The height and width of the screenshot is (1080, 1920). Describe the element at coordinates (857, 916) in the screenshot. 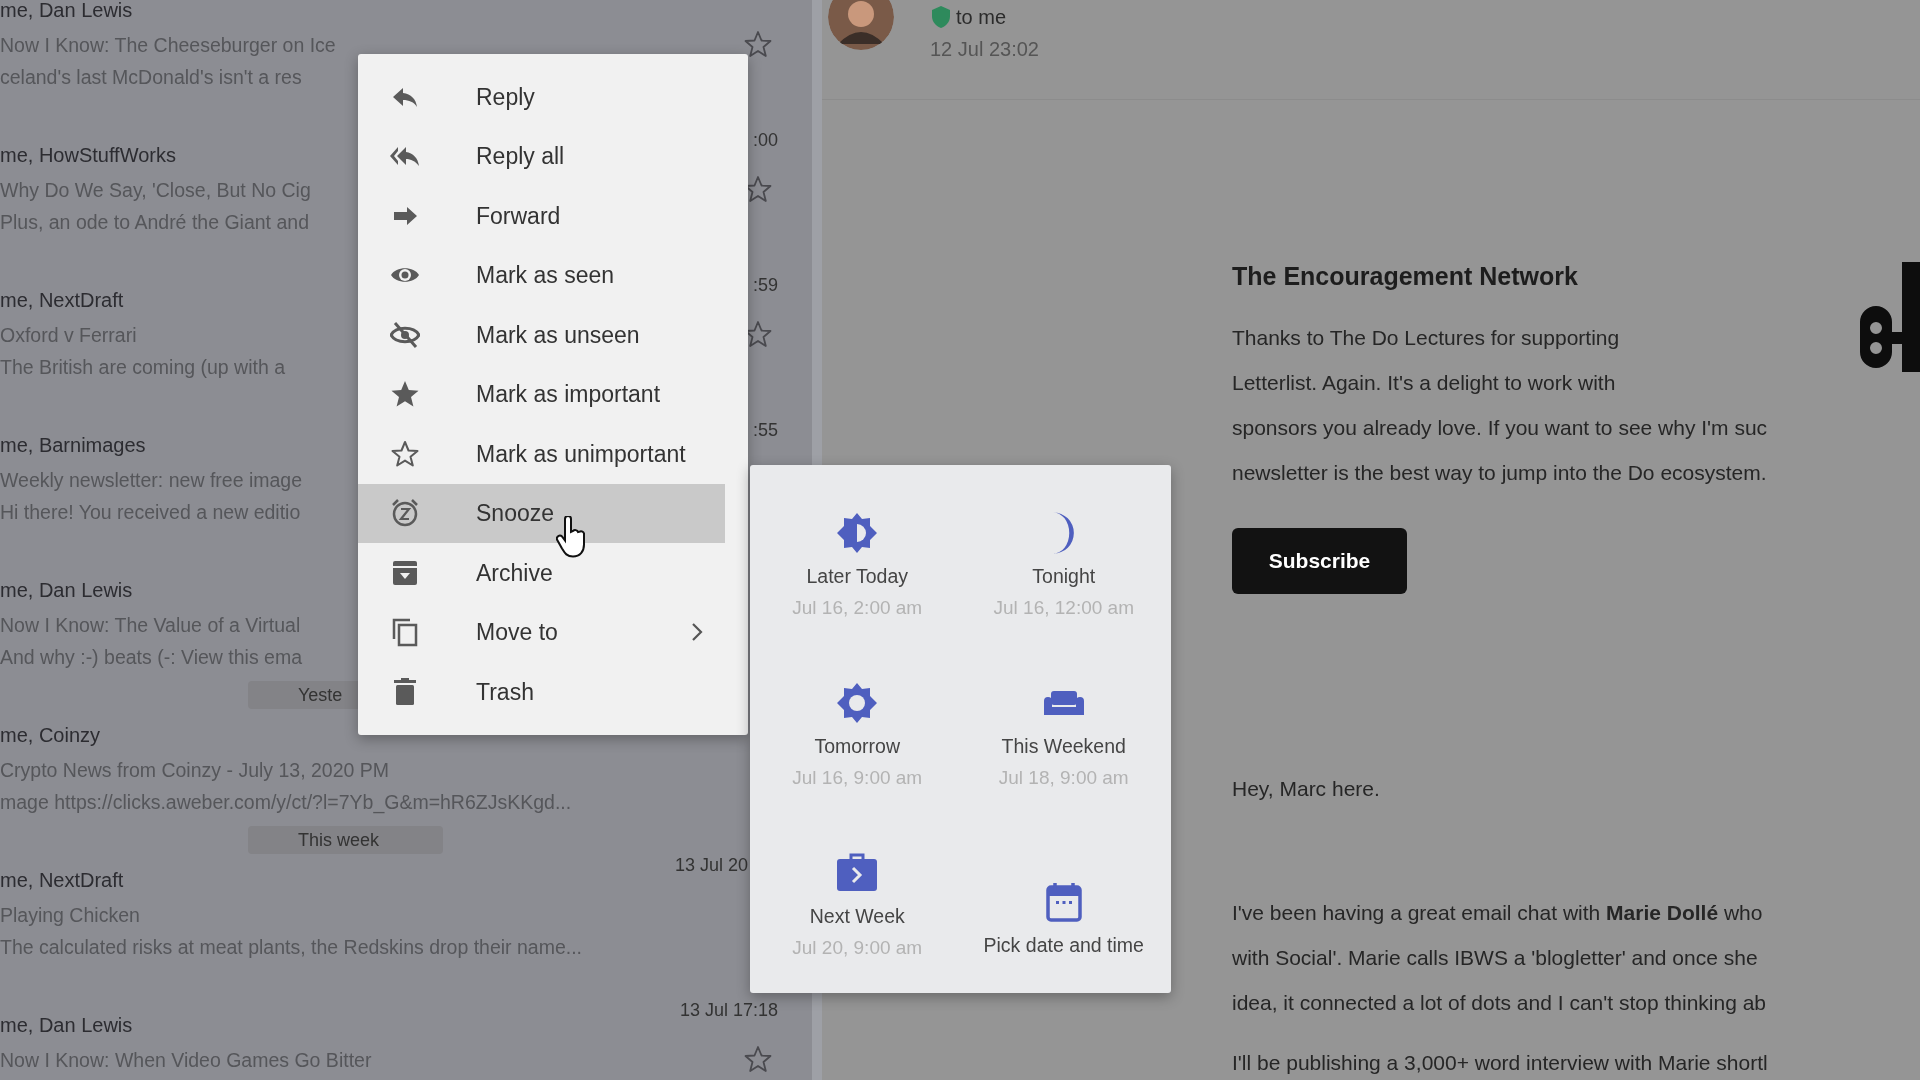

I see `option-label: Next Week` at that location.